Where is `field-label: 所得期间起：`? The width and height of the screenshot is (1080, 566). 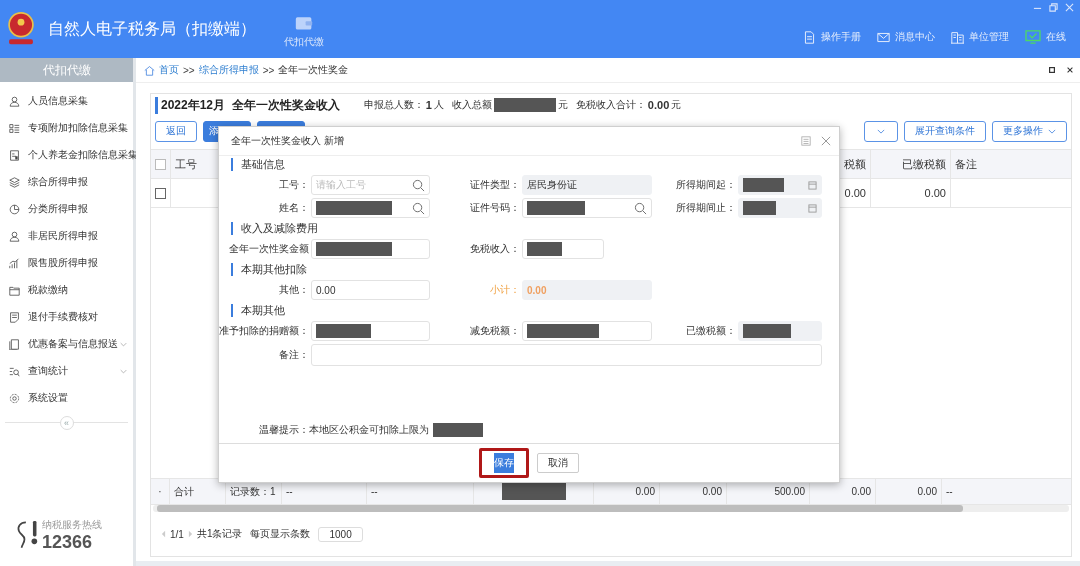
field-label: 所得期间起： is located at coordinates (706, 185).